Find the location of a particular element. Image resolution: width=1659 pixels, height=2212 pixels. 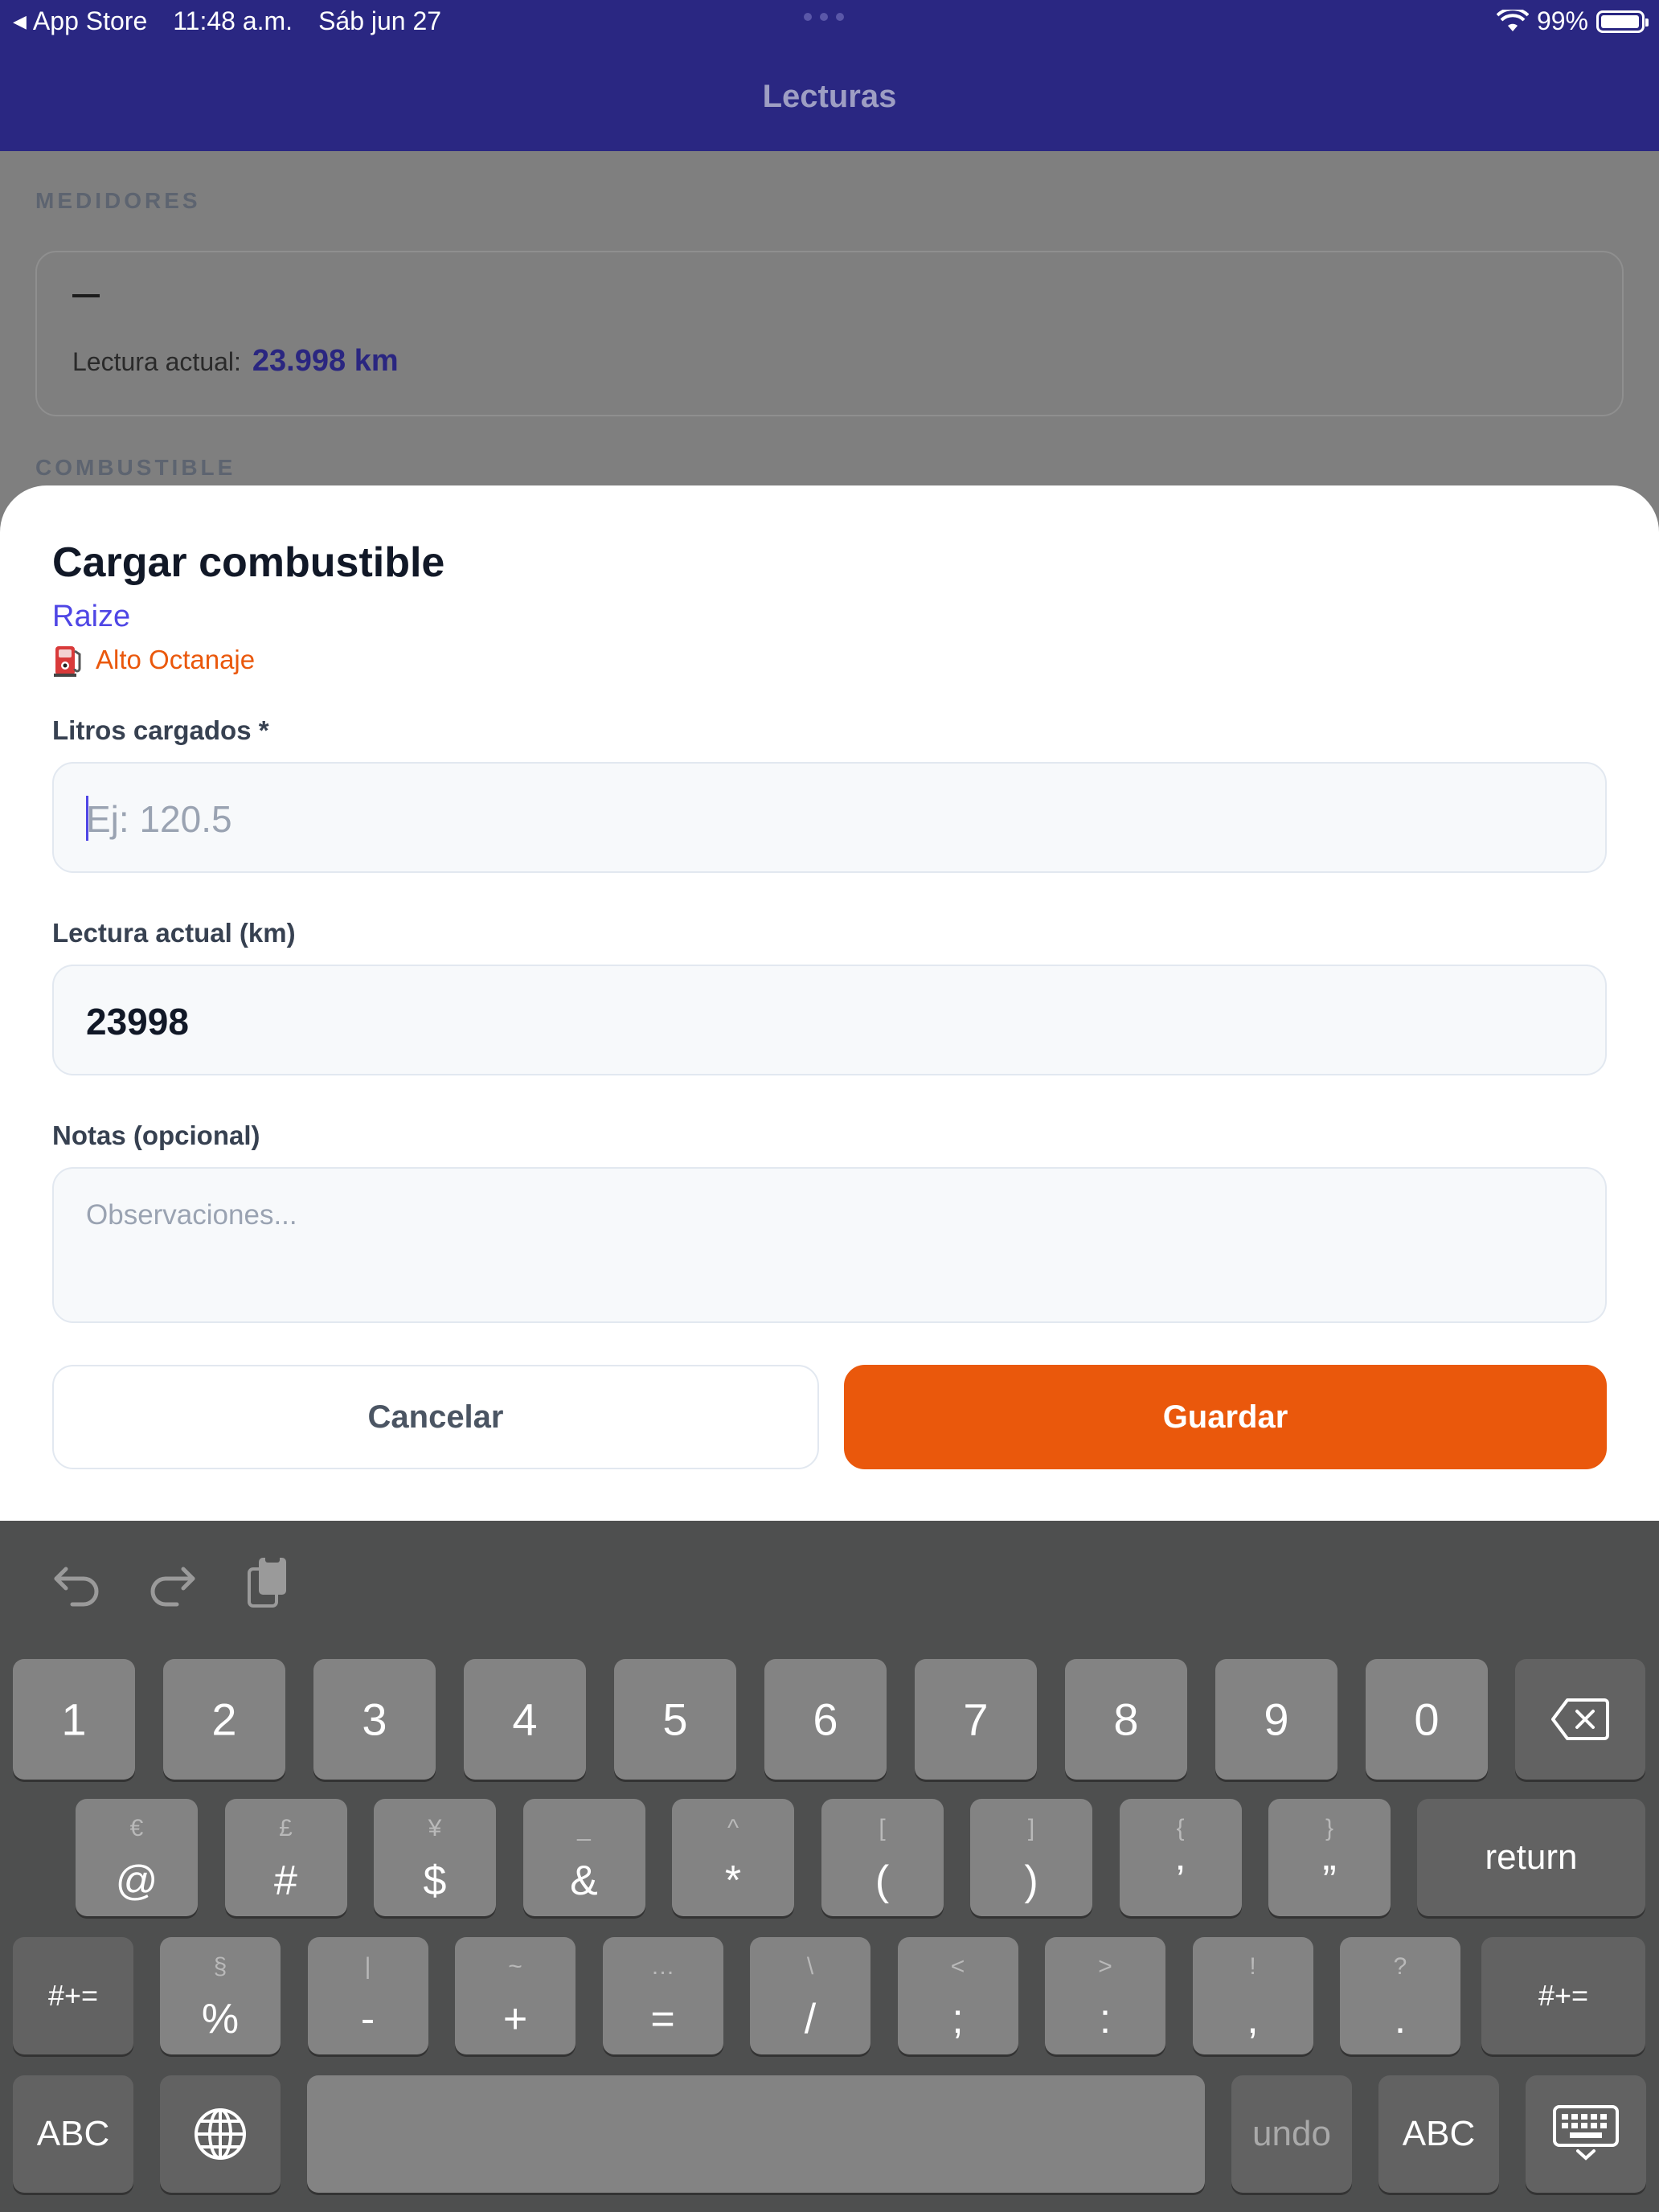

meter-reading-label: Lectura actual: is located at coordinates (156, 361).